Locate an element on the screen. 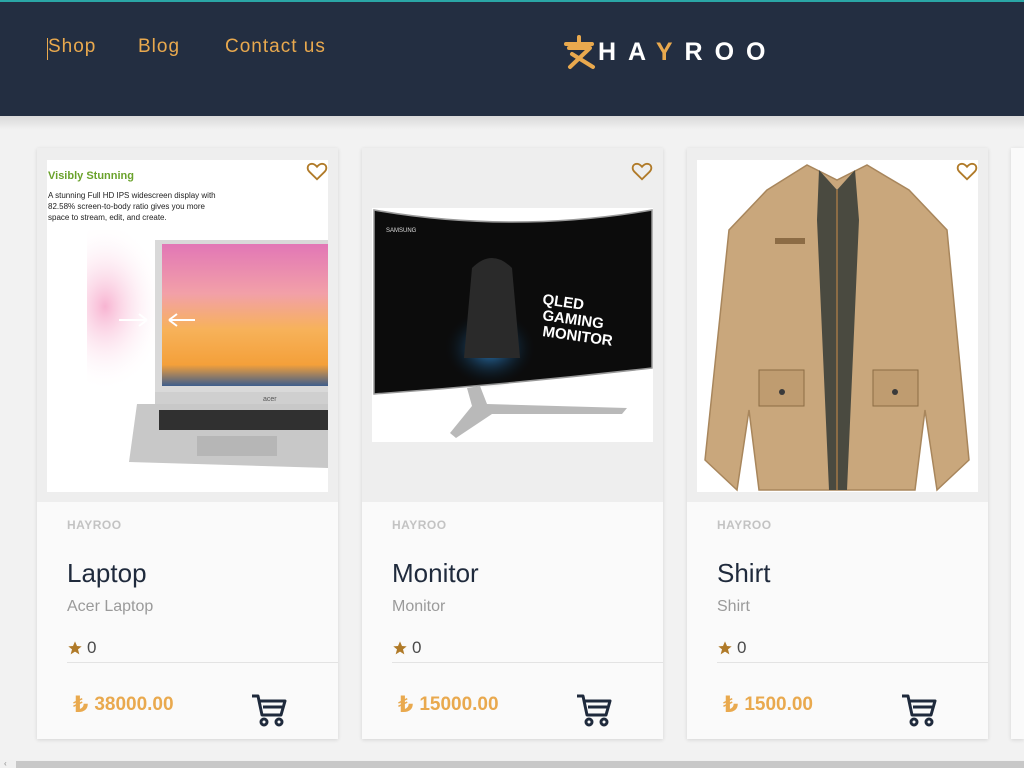 The image size is (1024, 768). product-price: ₺ 38000.00 is located at coordinates (123, 705).